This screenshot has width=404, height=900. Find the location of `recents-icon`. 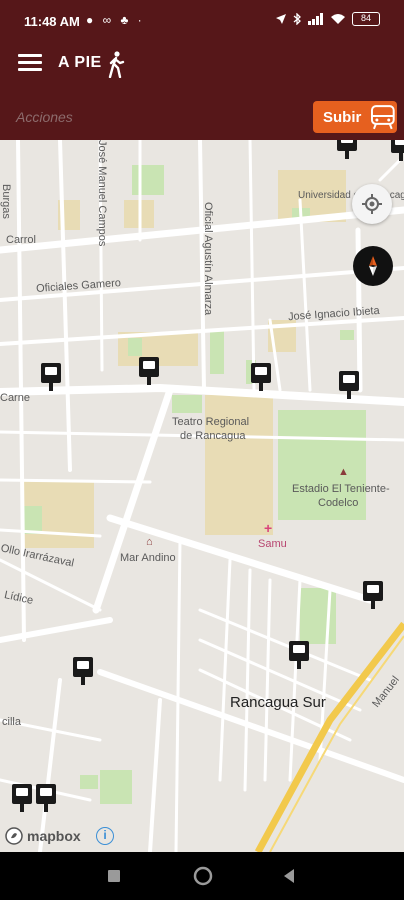

recents-icon is located at coordinates (114, 876).